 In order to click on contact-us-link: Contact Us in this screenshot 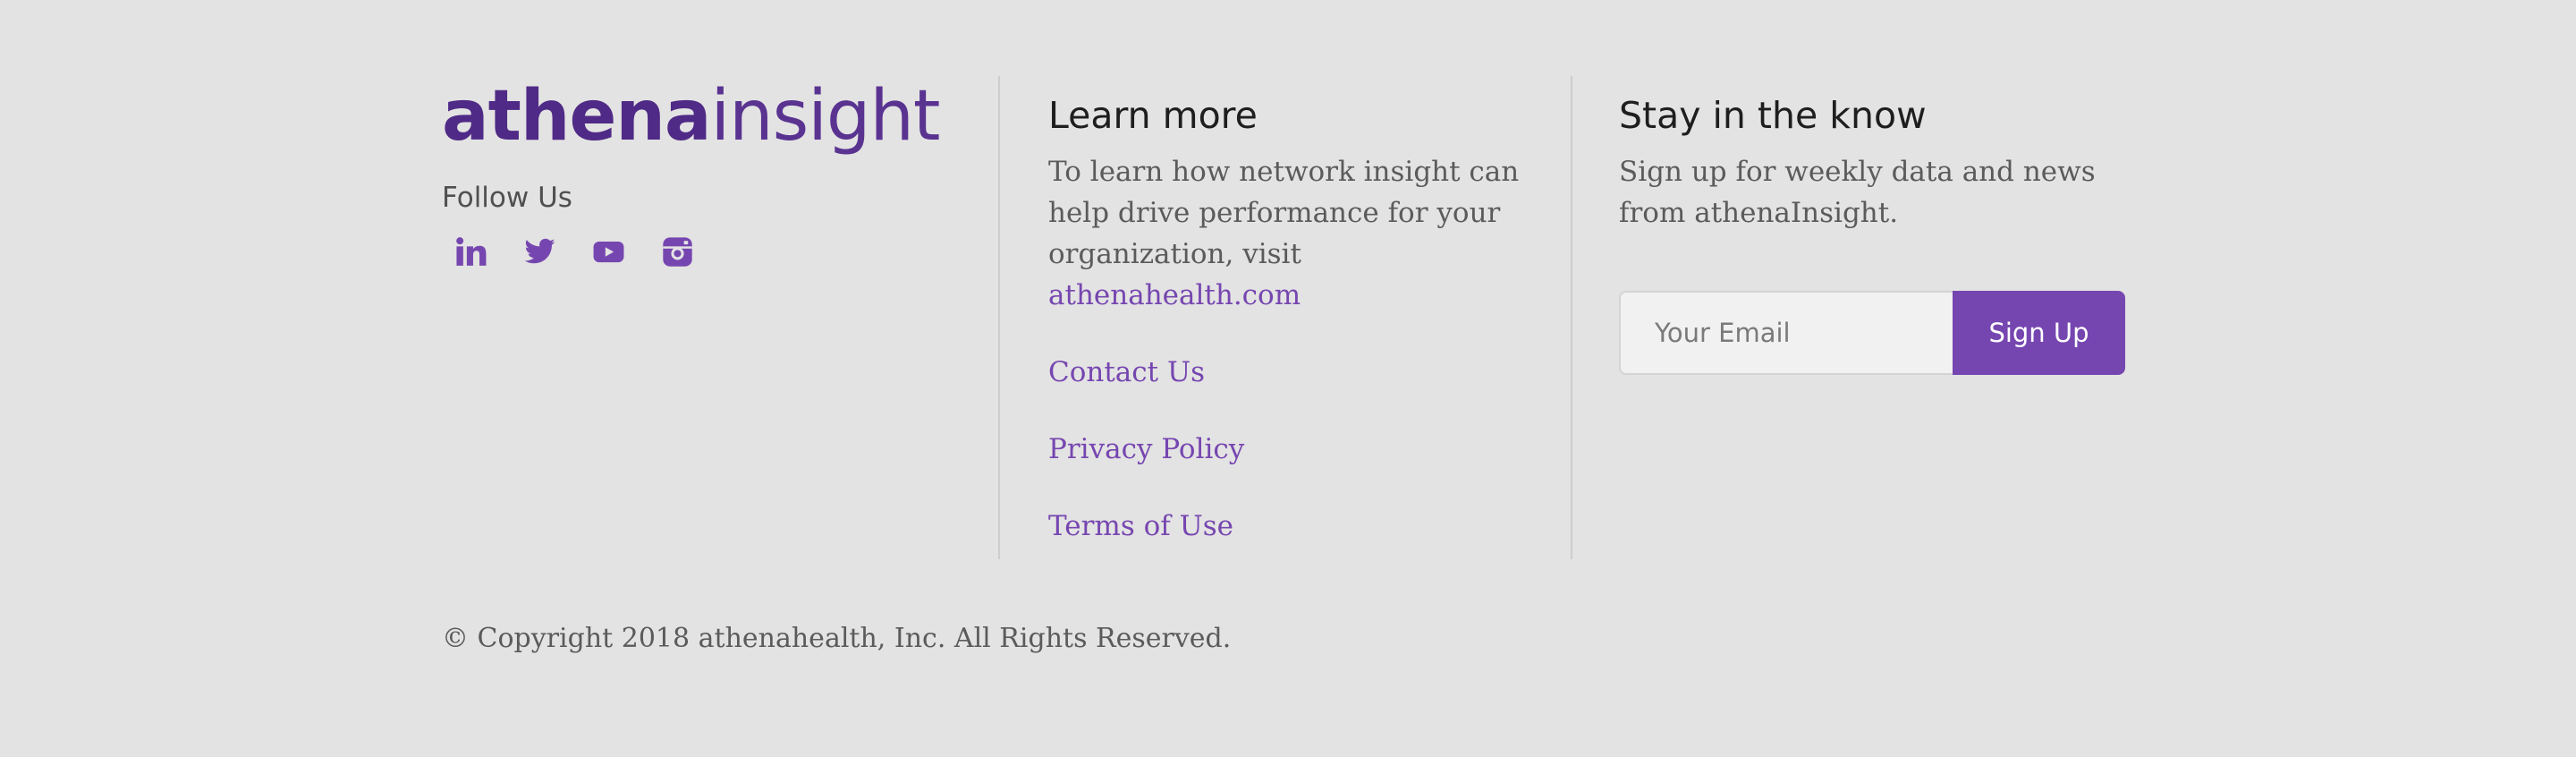, I will do `click(1126, 372)`.